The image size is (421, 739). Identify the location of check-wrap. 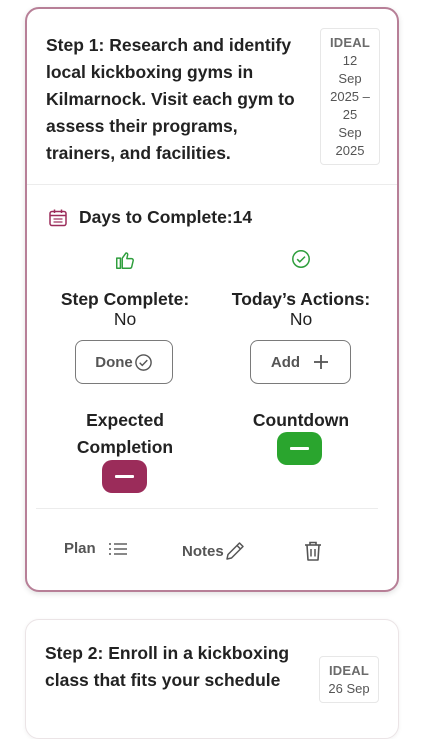
(301, 261).